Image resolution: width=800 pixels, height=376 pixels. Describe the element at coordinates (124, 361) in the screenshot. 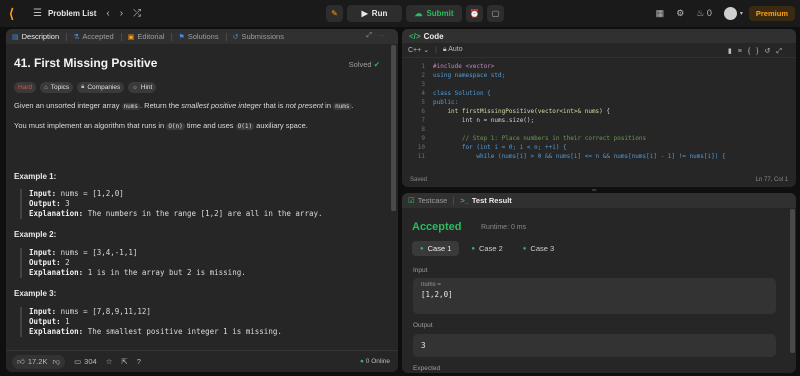

I see `share-button: ⇱` at that location.